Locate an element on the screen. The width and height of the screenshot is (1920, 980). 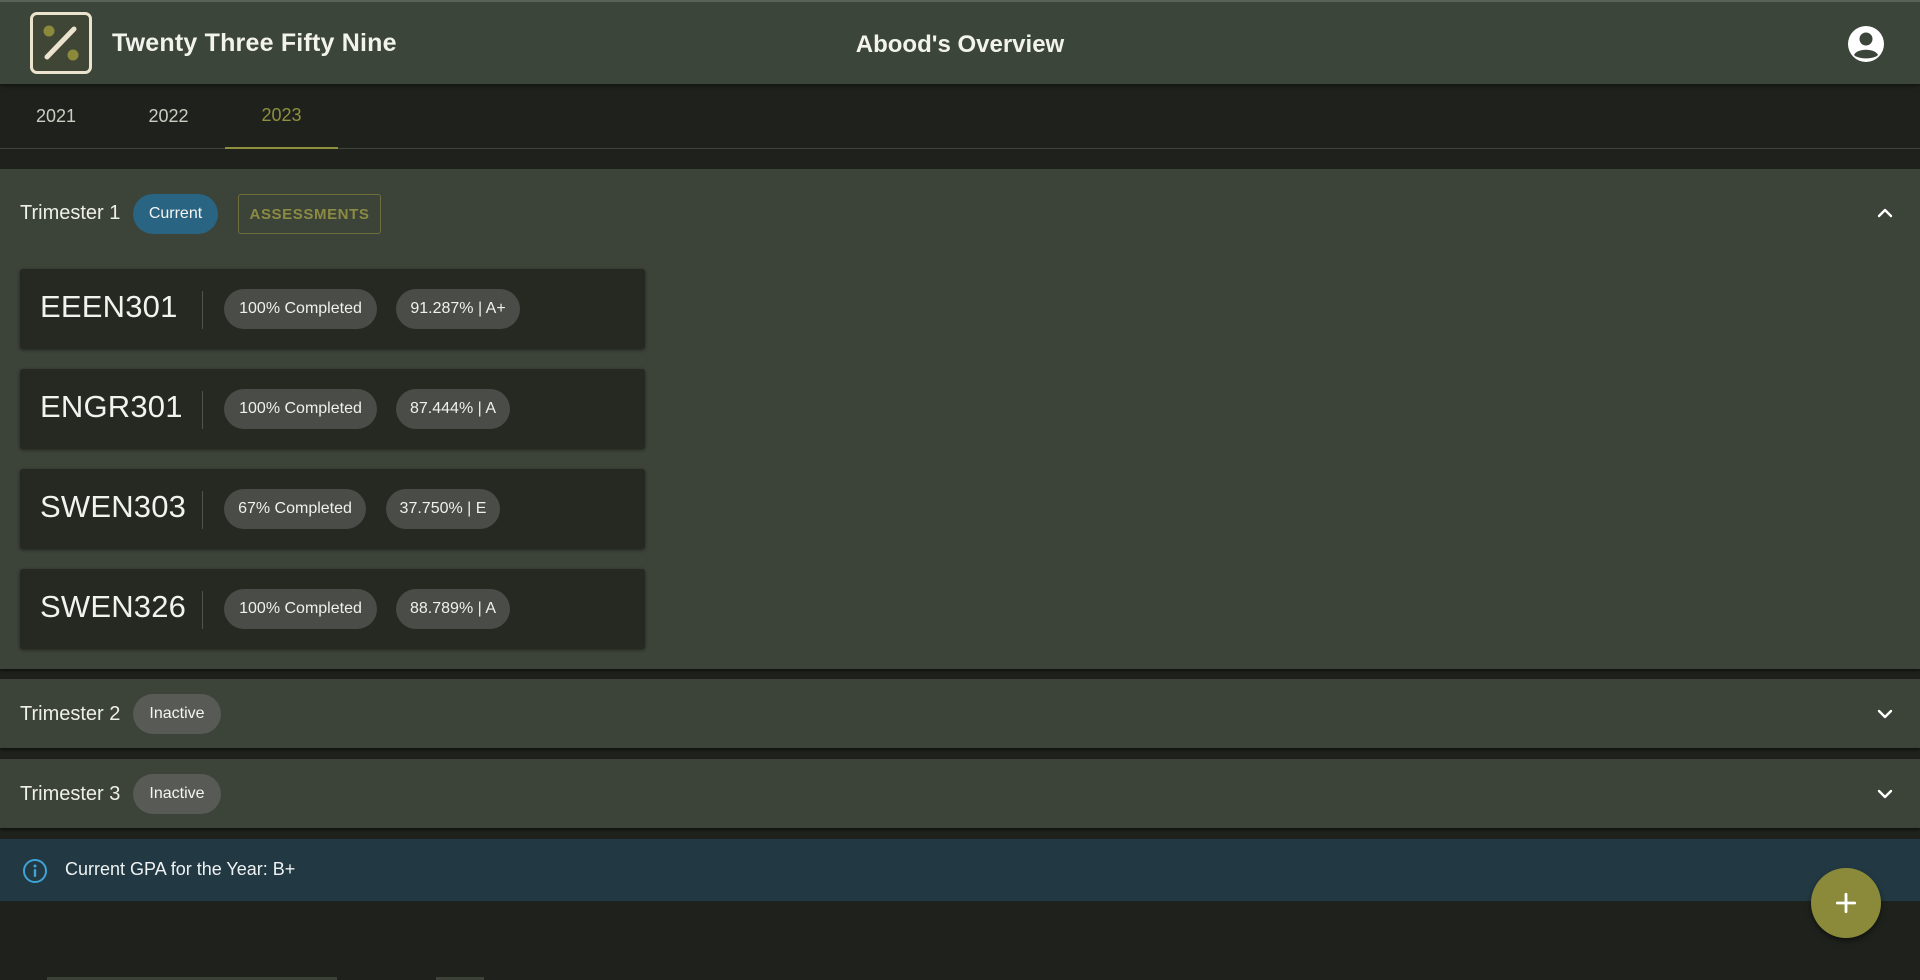
trimester-label: Trimester 2 is located at coordinates (70, 714).